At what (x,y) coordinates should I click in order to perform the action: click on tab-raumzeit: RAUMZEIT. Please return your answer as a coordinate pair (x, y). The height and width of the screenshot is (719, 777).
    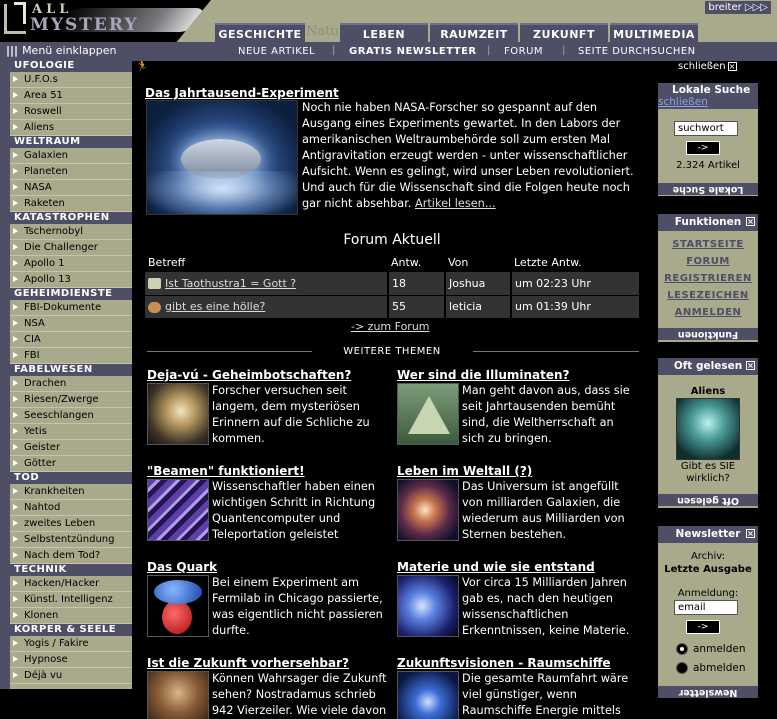
    Looking at the image, I should click on (474, 32).